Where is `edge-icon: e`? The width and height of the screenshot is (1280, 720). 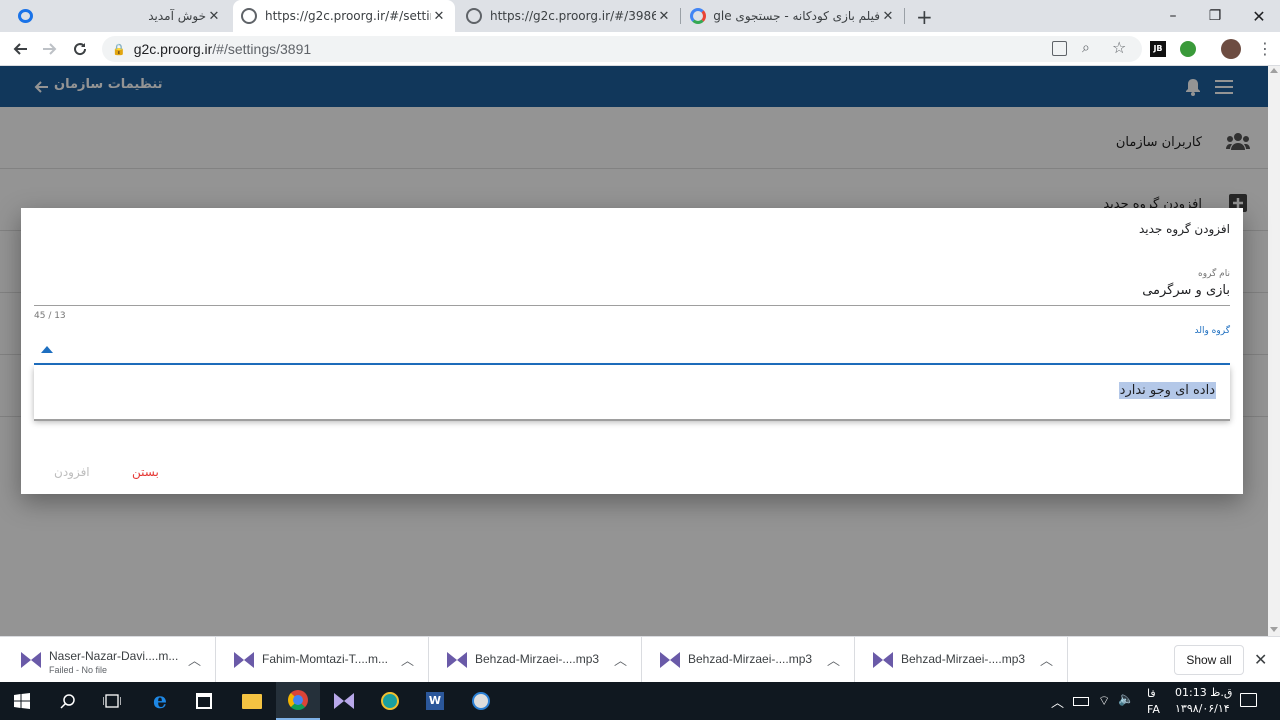 edge-icon: e is located at coordinates (160, 701).